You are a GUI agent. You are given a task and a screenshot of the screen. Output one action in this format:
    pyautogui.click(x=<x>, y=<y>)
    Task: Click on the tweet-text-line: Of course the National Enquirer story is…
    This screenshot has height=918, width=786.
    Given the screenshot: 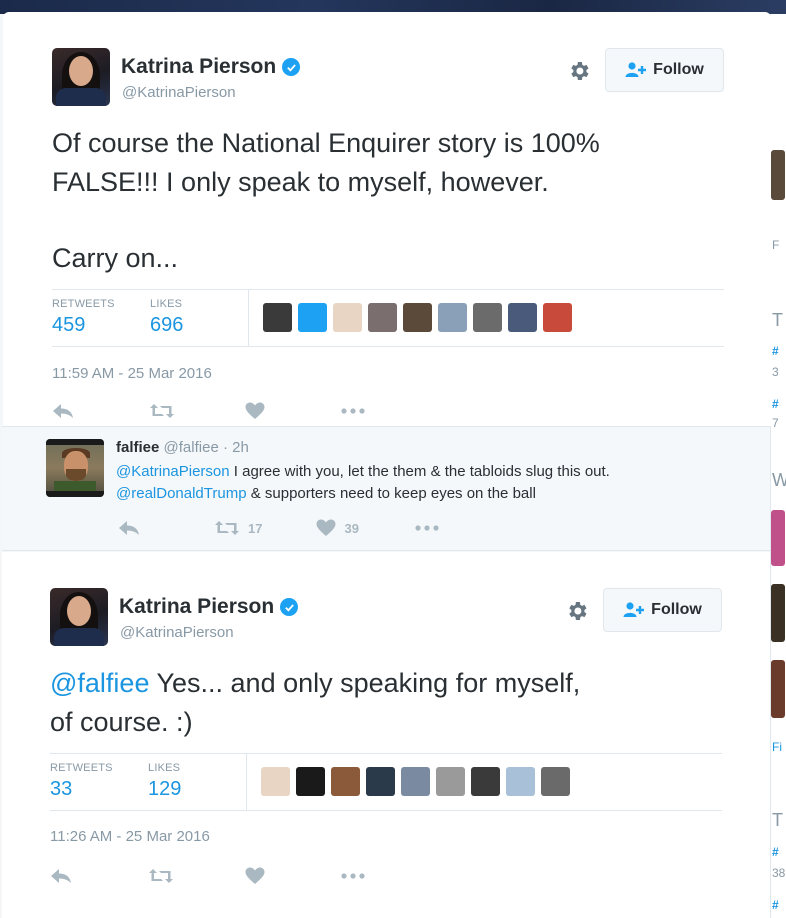 What is the action you would take?
    pyautogui.click(x=326, y=143)
    